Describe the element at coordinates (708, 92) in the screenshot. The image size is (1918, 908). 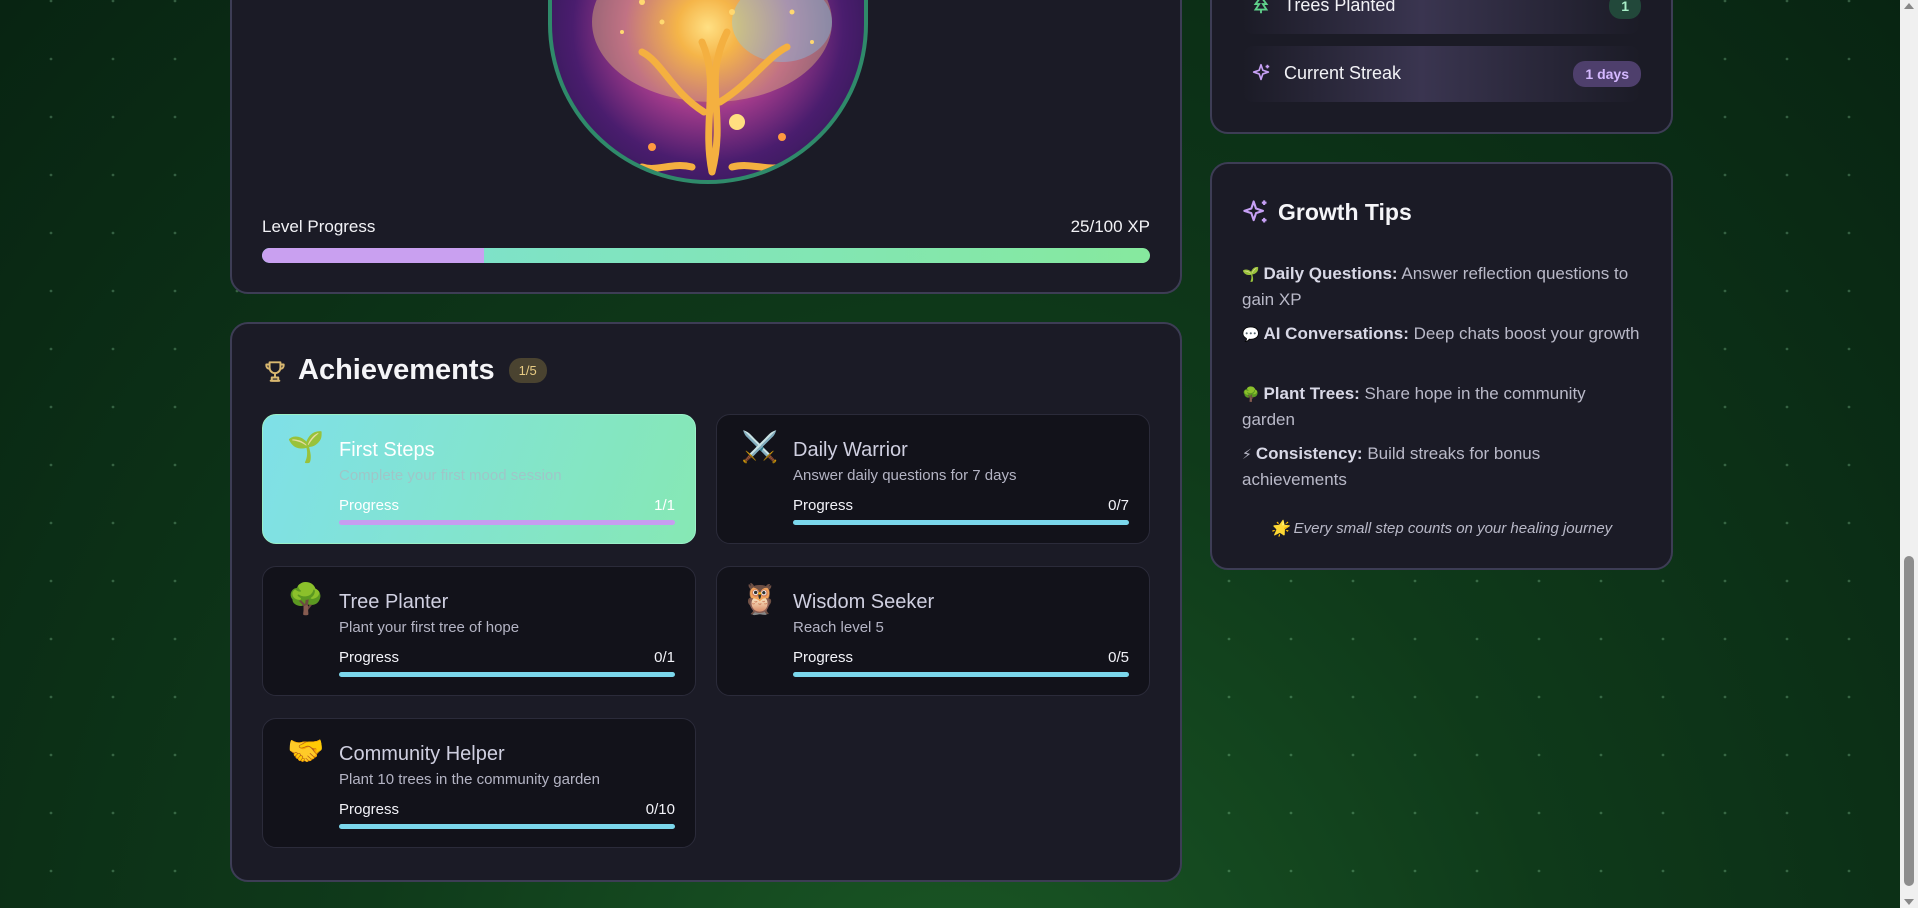
I see `tree-of-life-image` at that location.